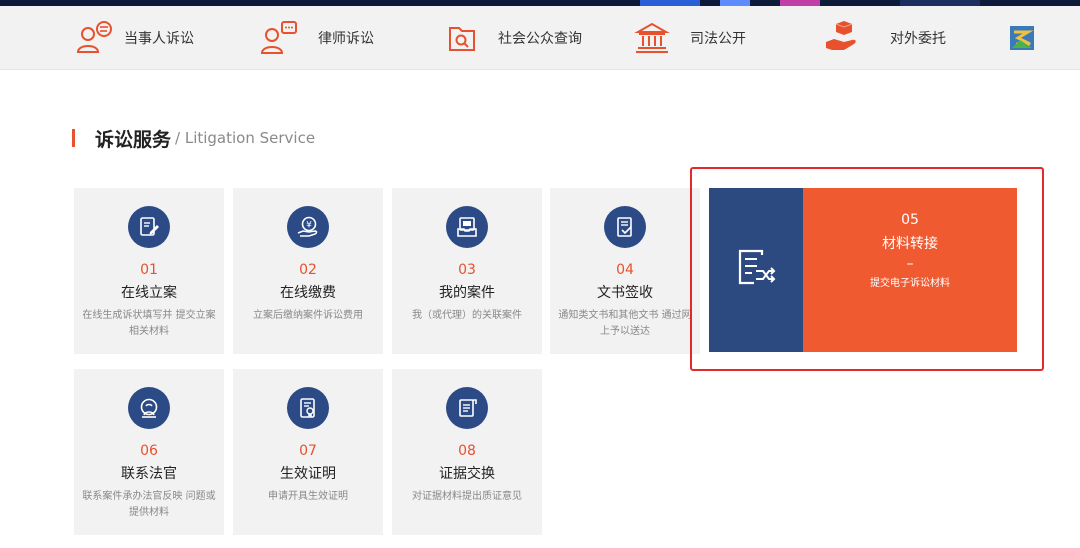 The image size is (1080, 548). I want to click on service-card-online-payment: ¥ 02 在线缴费 立案后缴纳案件诉讼费用, so click(308, 271).